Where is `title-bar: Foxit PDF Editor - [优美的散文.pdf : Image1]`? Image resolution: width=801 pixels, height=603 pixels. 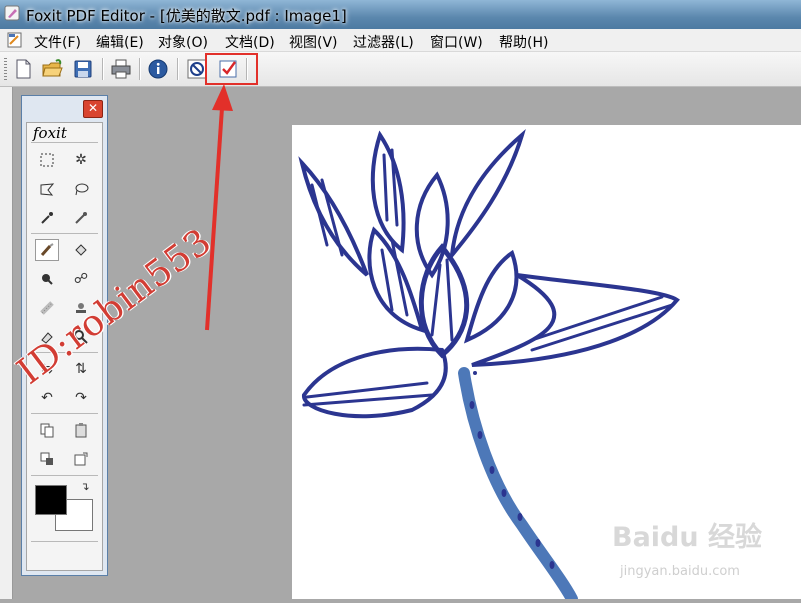
title-bar: Foxit PDF Editor - [优美的散文.pdf : Image1] is located at coordinates (400, 14).